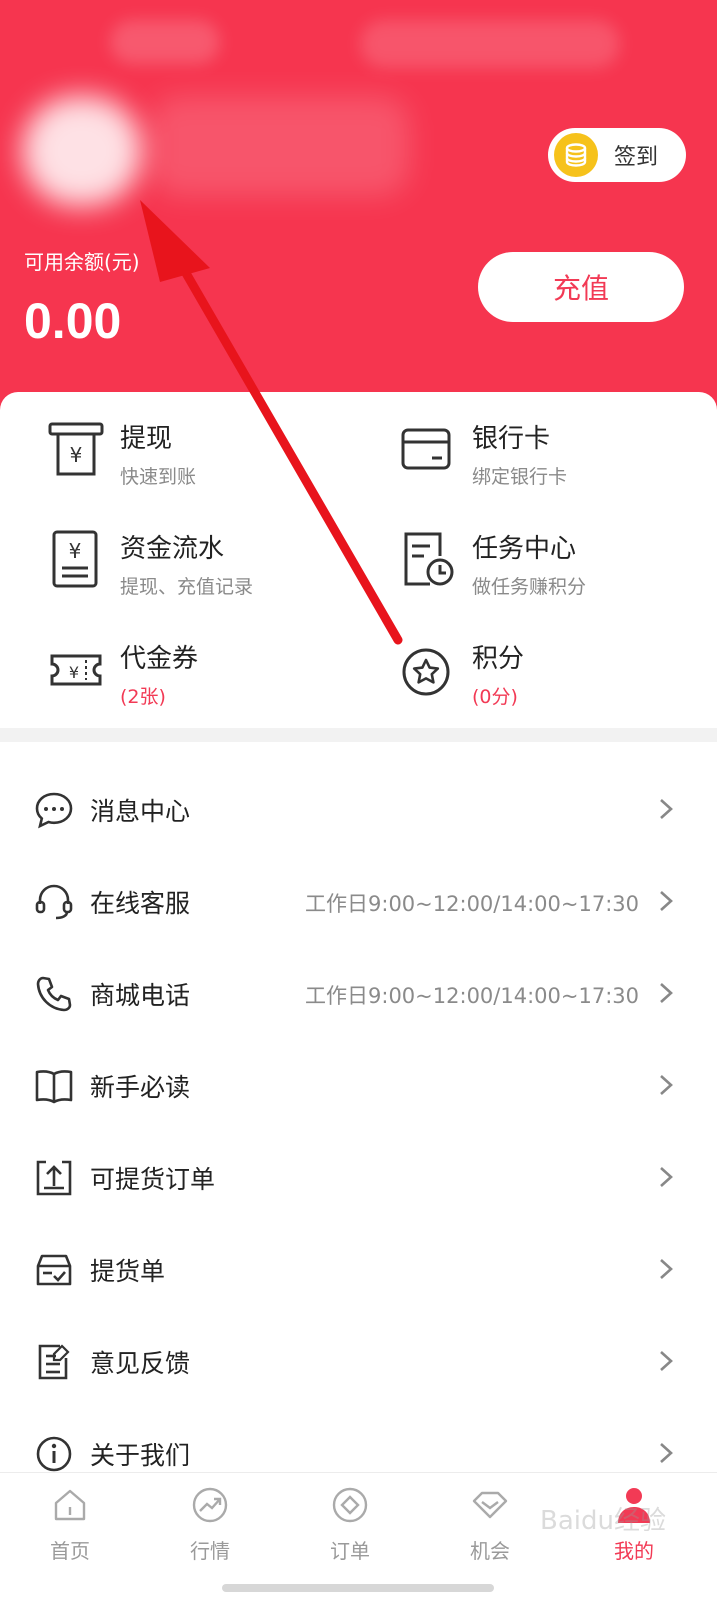  I want to click on tab-opportunity: 机会, so click(490, 1530).